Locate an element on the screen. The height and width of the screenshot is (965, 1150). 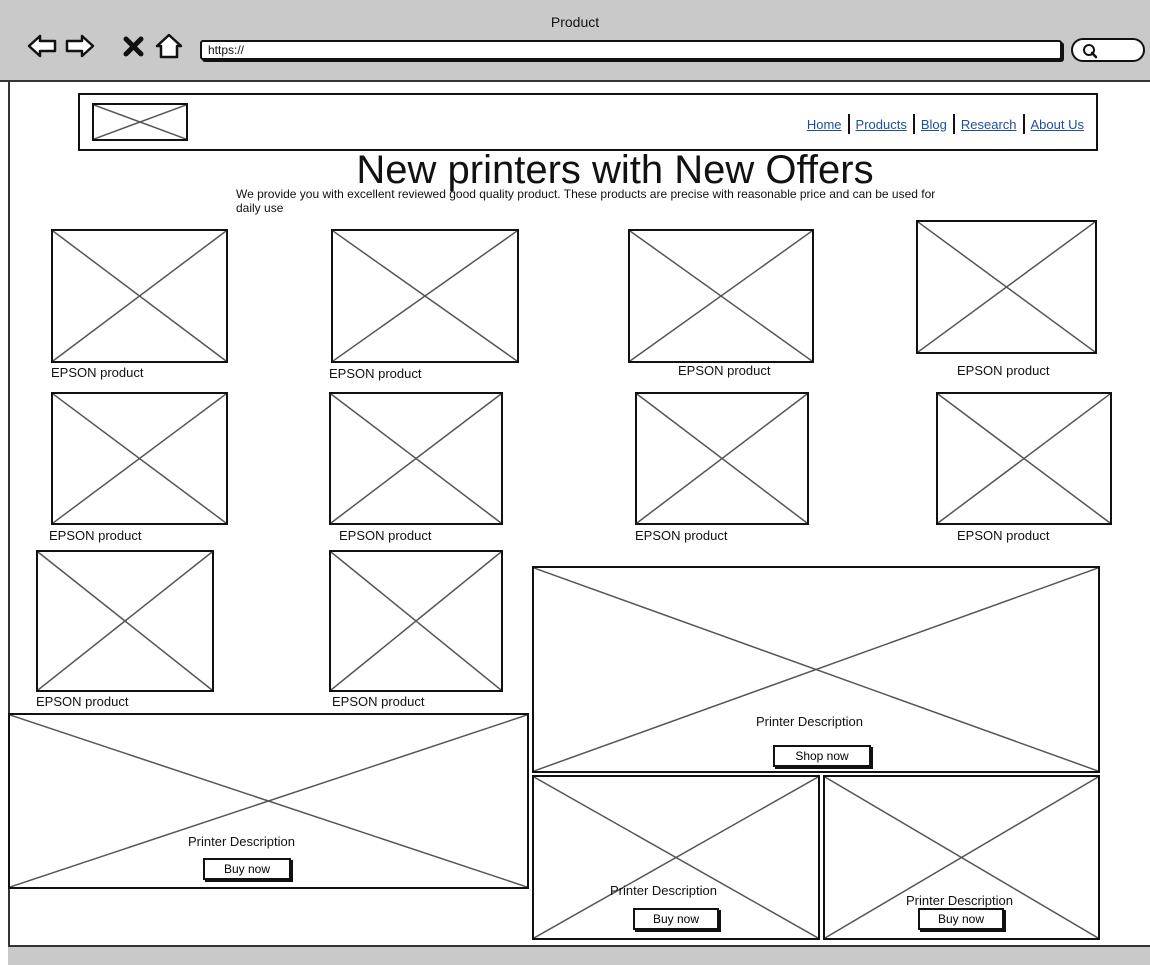
main-nav: Home Products Blog Research About Us is located at coordinates (945, 124).